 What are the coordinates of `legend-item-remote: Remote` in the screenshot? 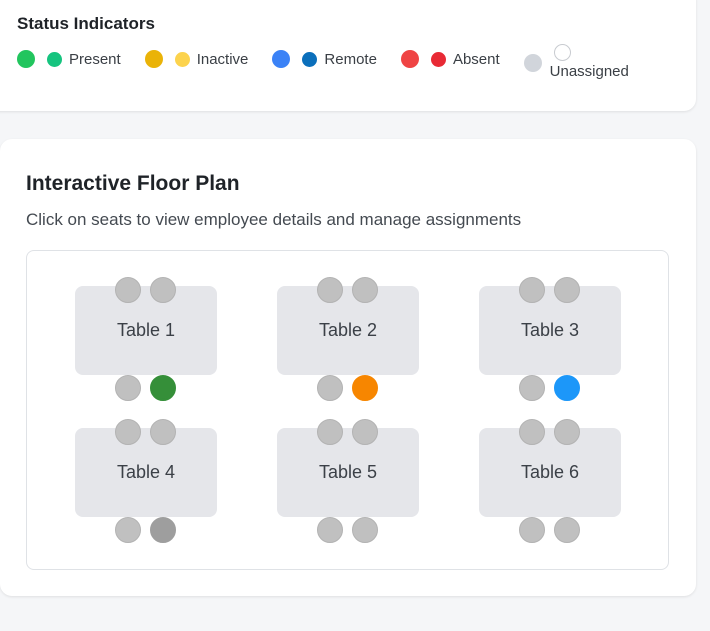 It's located at (324, 59).